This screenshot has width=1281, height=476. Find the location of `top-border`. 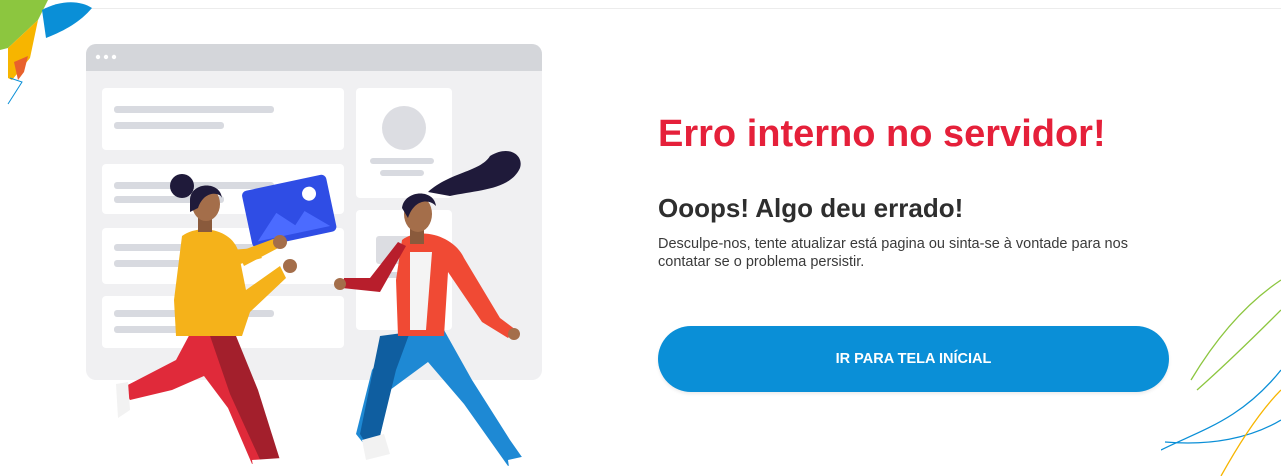

top-border is located at coordinates (640, 4).